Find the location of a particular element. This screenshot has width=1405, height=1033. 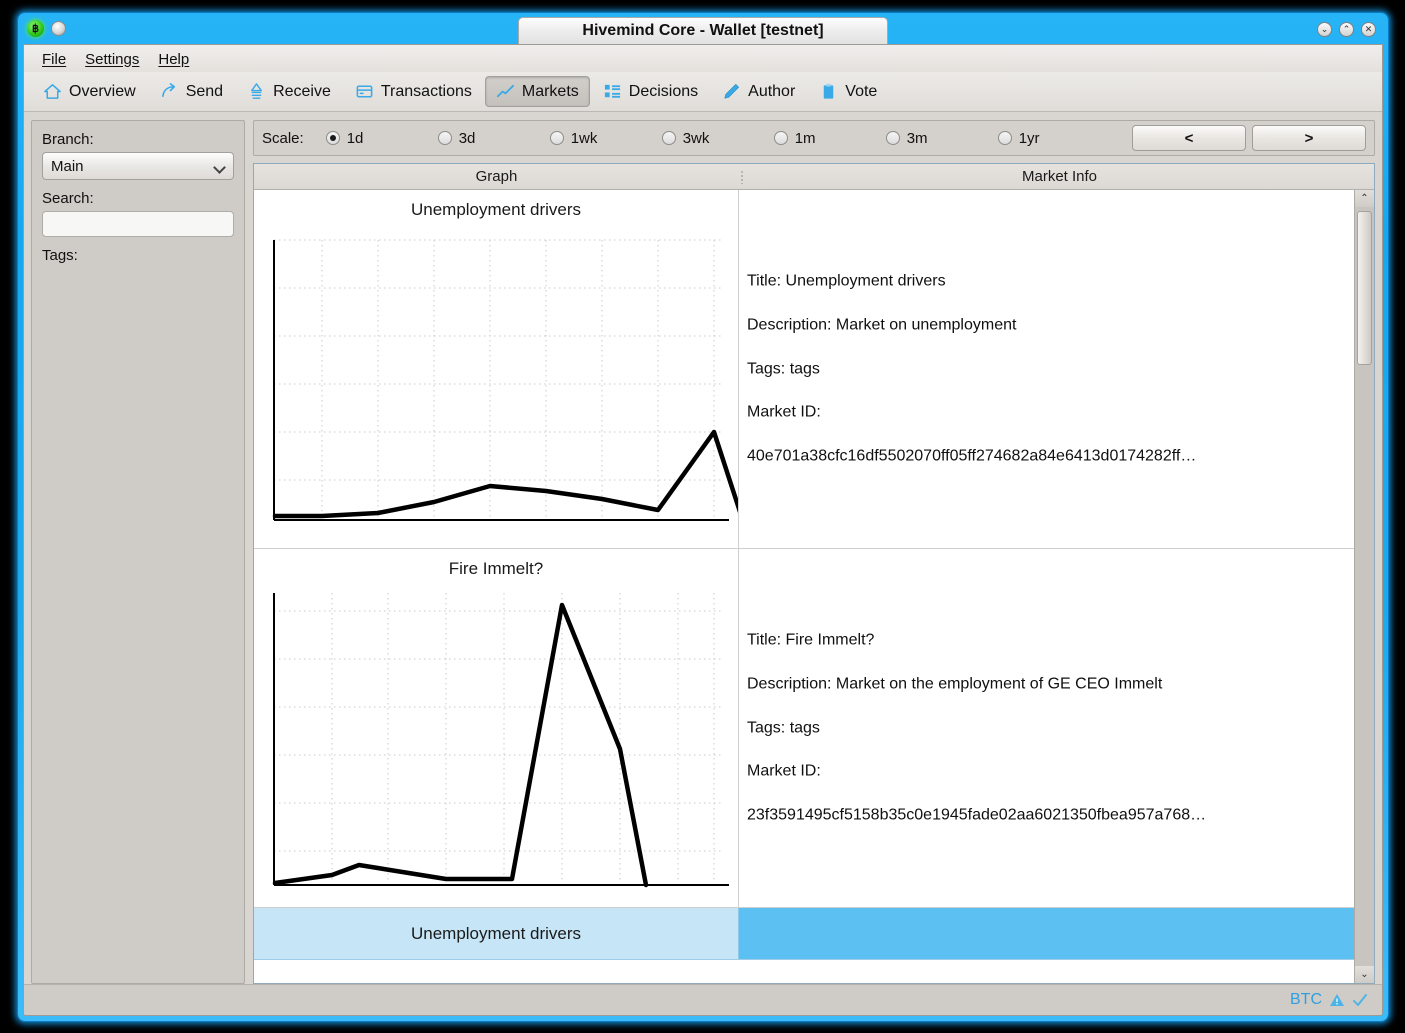

next-page-button: > is located at coordinates (1309, 138).